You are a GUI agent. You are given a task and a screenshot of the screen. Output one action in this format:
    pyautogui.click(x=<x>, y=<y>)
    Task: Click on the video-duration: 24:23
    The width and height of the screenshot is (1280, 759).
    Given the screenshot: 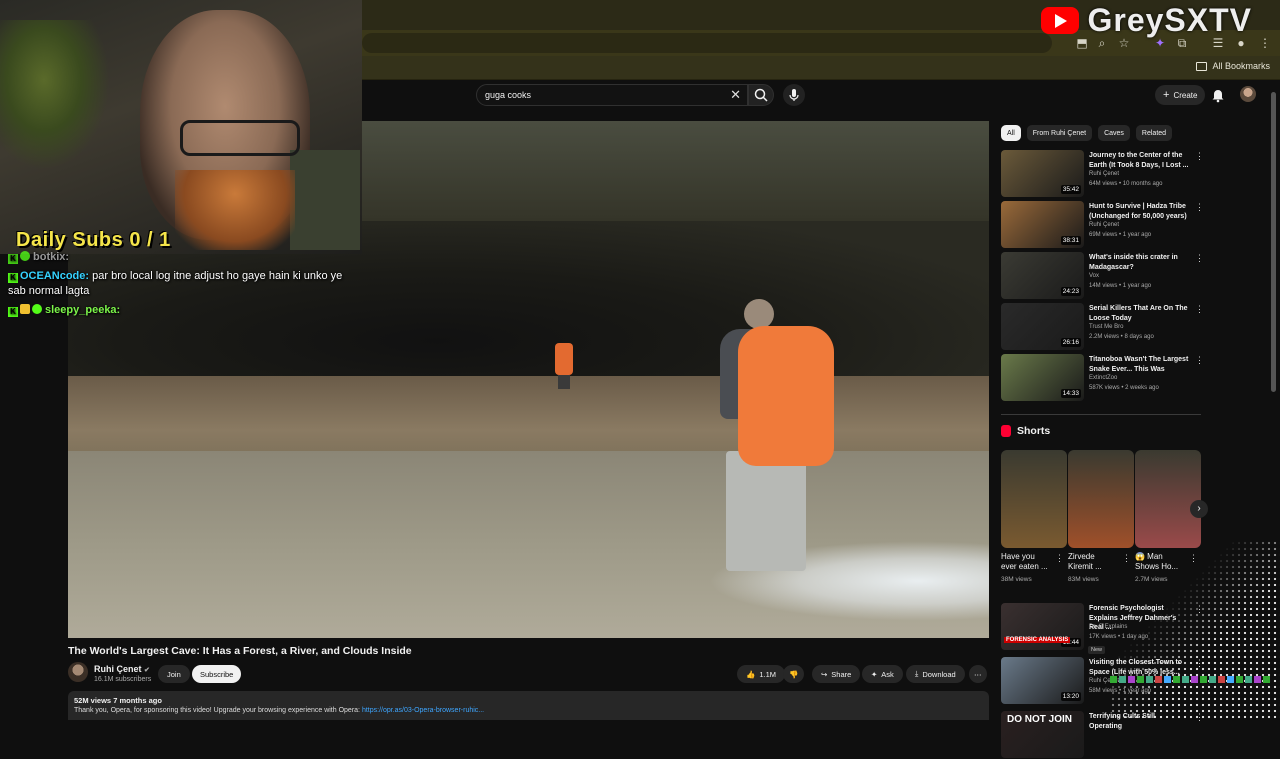 What is the action you would take?
    pyautogui.click(x=1070, y=291)
    